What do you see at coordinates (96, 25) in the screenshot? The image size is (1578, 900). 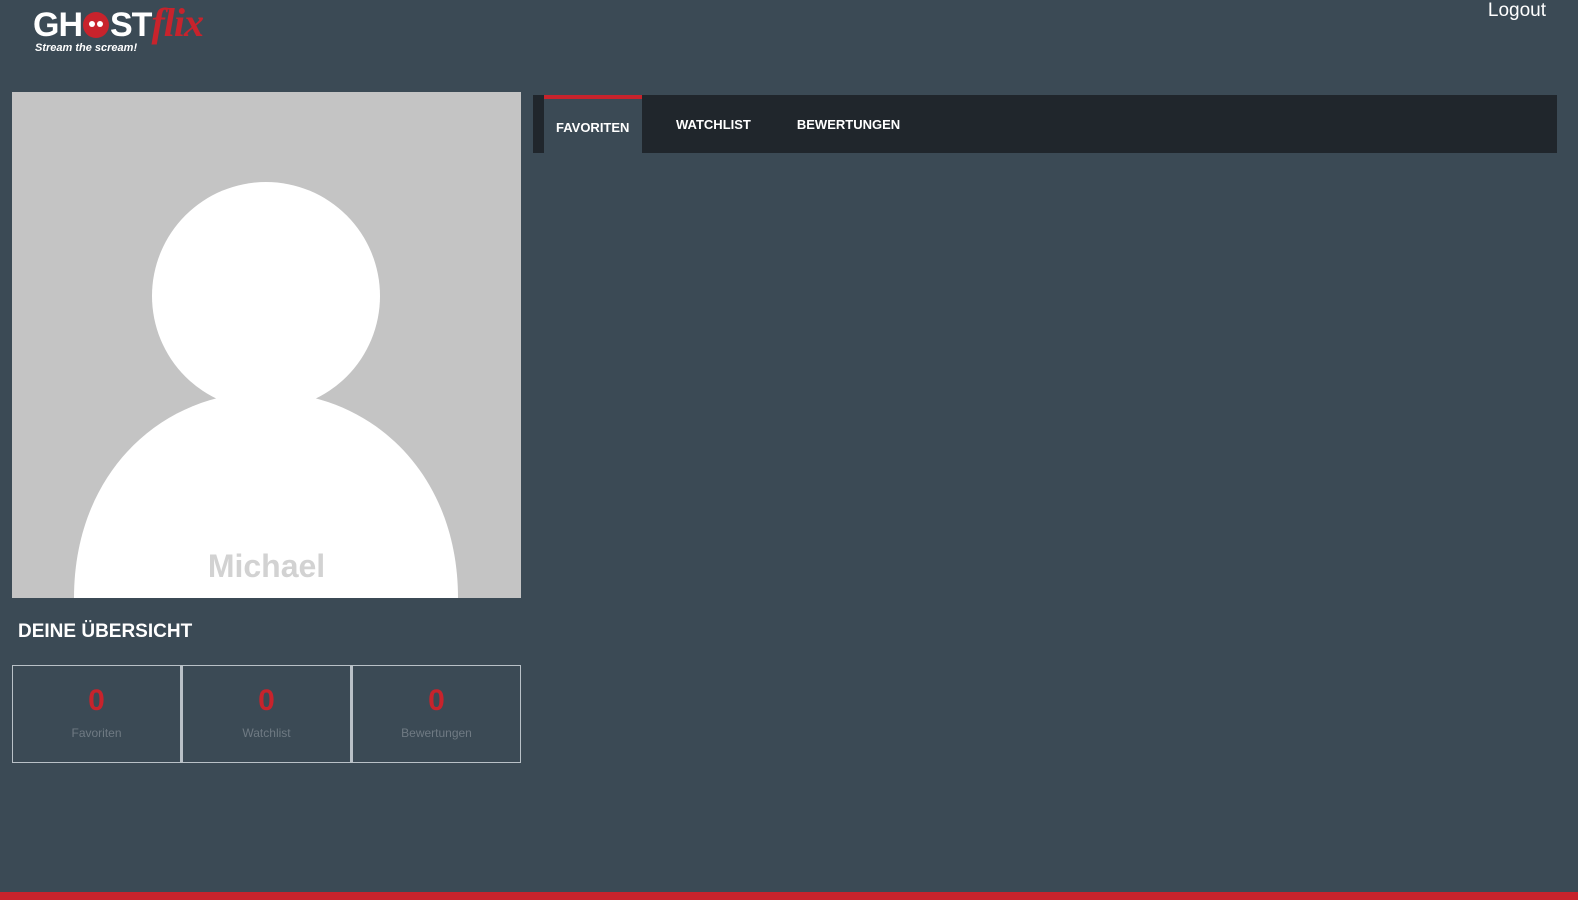 I see `skull-icon` at bounding box center [96, 25].